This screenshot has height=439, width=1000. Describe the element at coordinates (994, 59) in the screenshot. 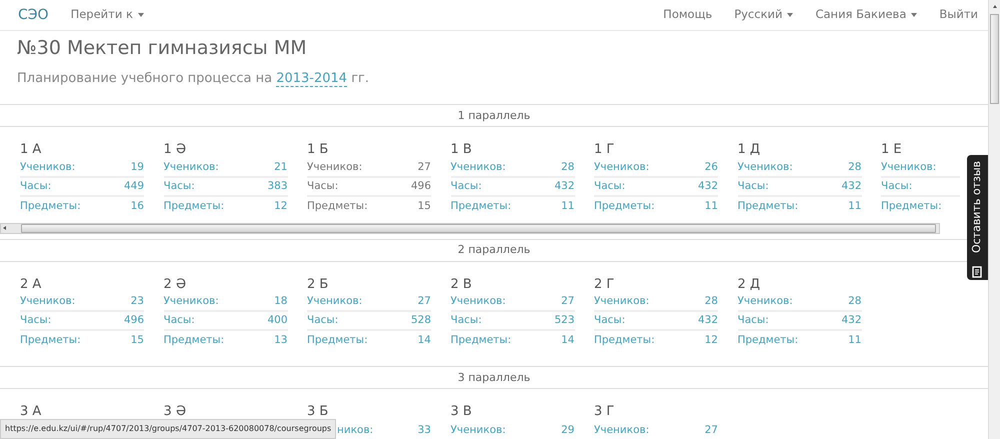

I see `scrollbar-thumb` at that location.